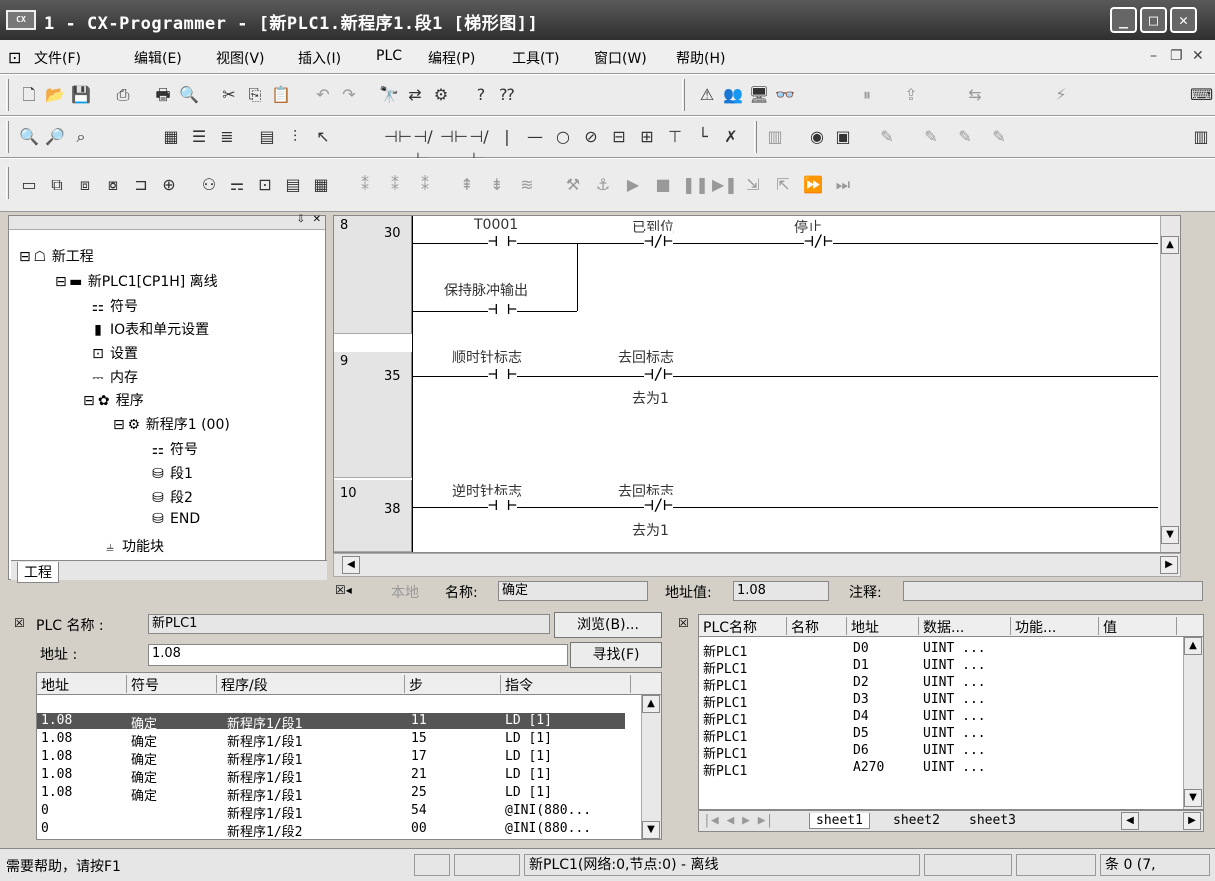  I want to click on properties-icon: ⊕, so click(169, 185).